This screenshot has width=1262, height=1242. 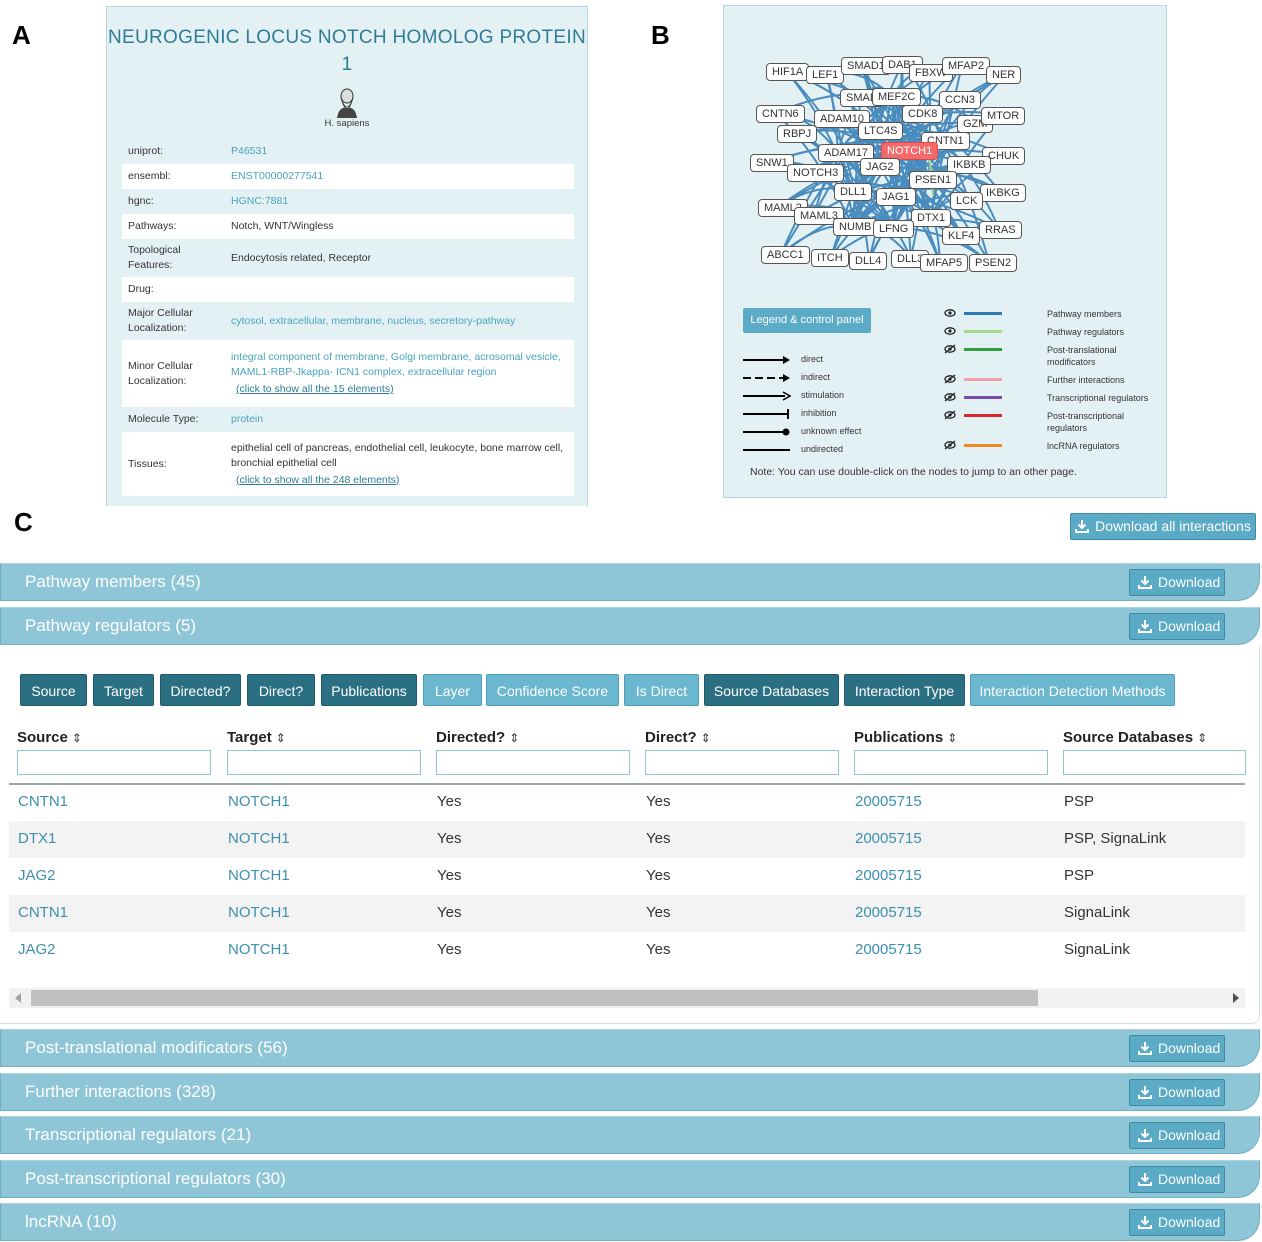 What do you see at coordinates (950, 333) in the screenshot?
I see `eye-icon` at bounding box center [950, 333].